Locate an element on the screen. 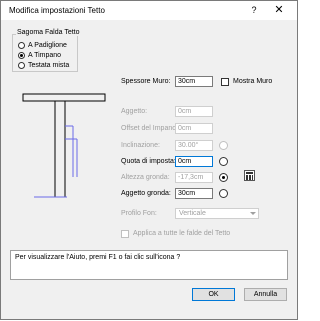 This screenshot has height=321, width=320. mostra-muro-label: Mostra Muro is located at coordinates (253, 81).